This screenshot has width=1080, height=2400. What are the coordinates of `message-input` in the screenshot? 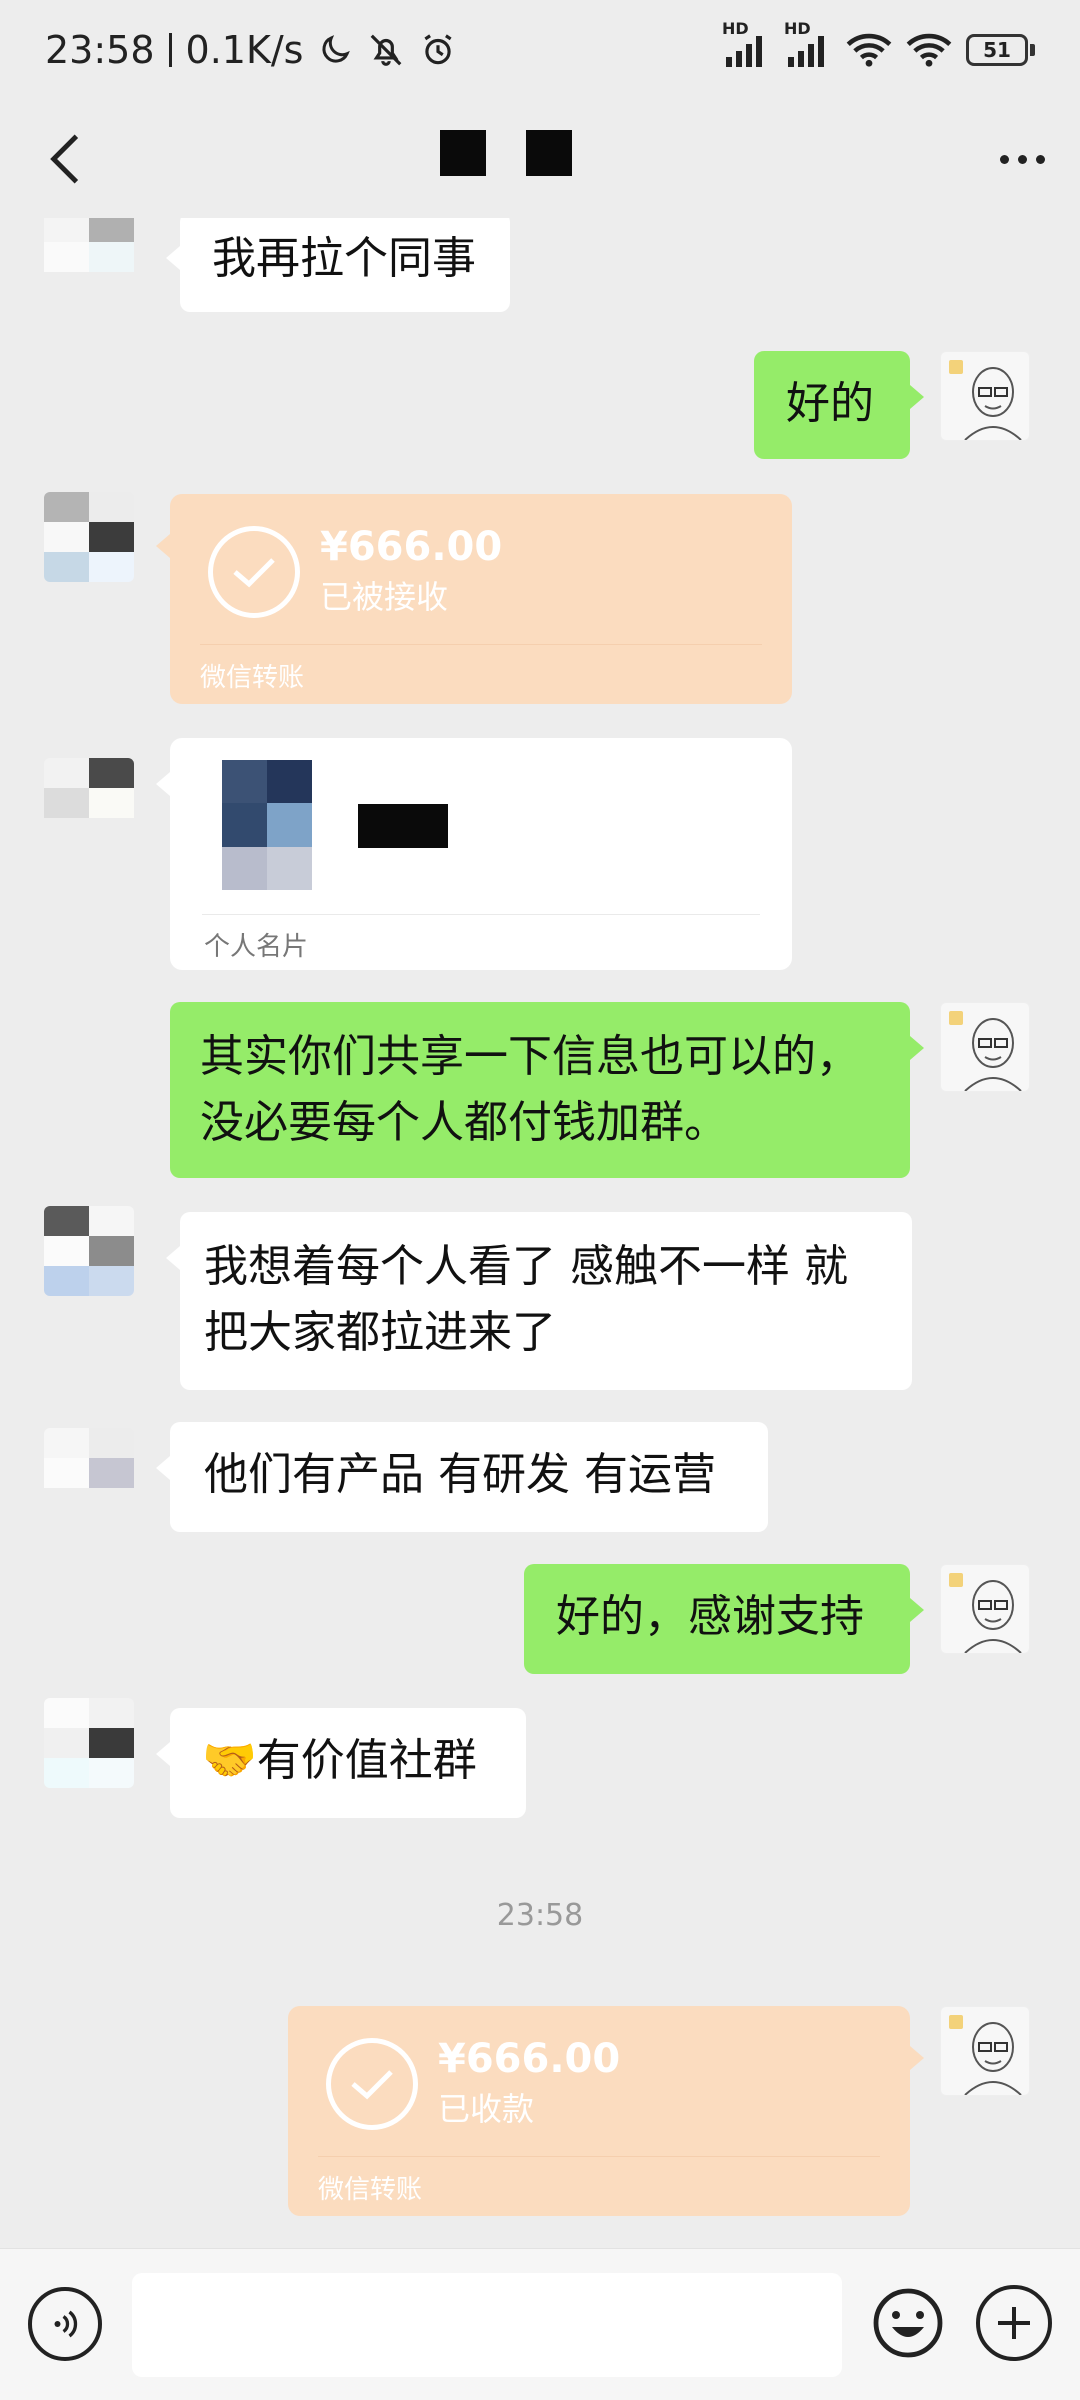 It's located at (487, 2325).